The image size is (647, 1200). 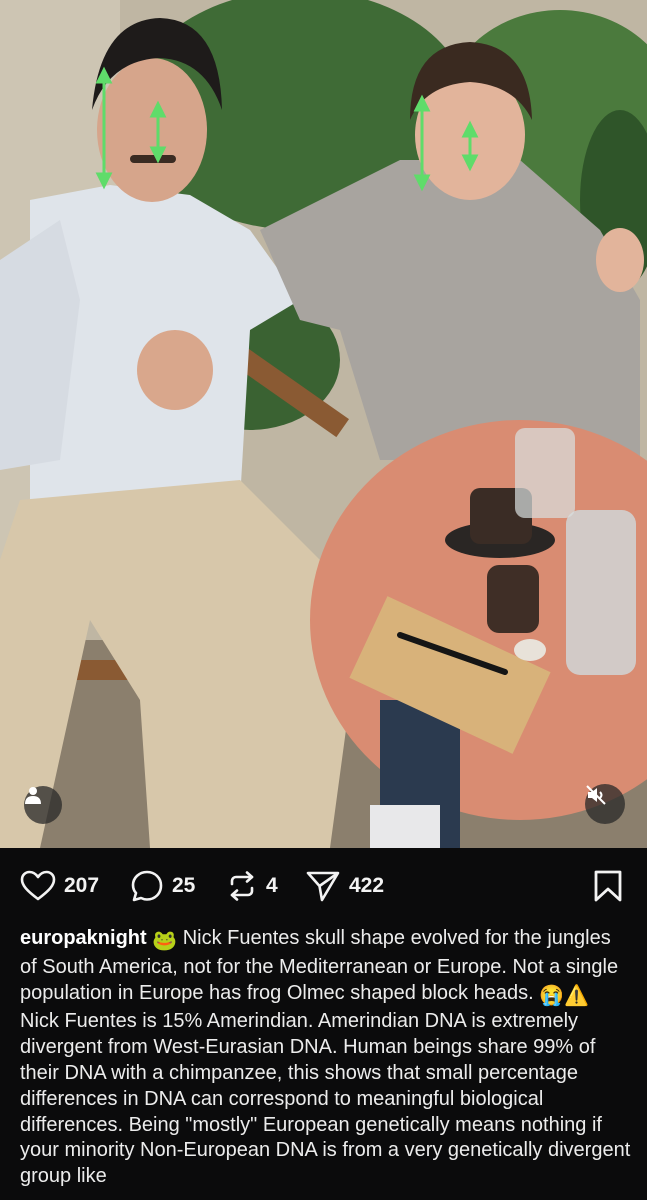 What do you see at coordinates (596, 795) in the screenshot?
I see `muted-speaker-icon` at bounding box center [596, 795].